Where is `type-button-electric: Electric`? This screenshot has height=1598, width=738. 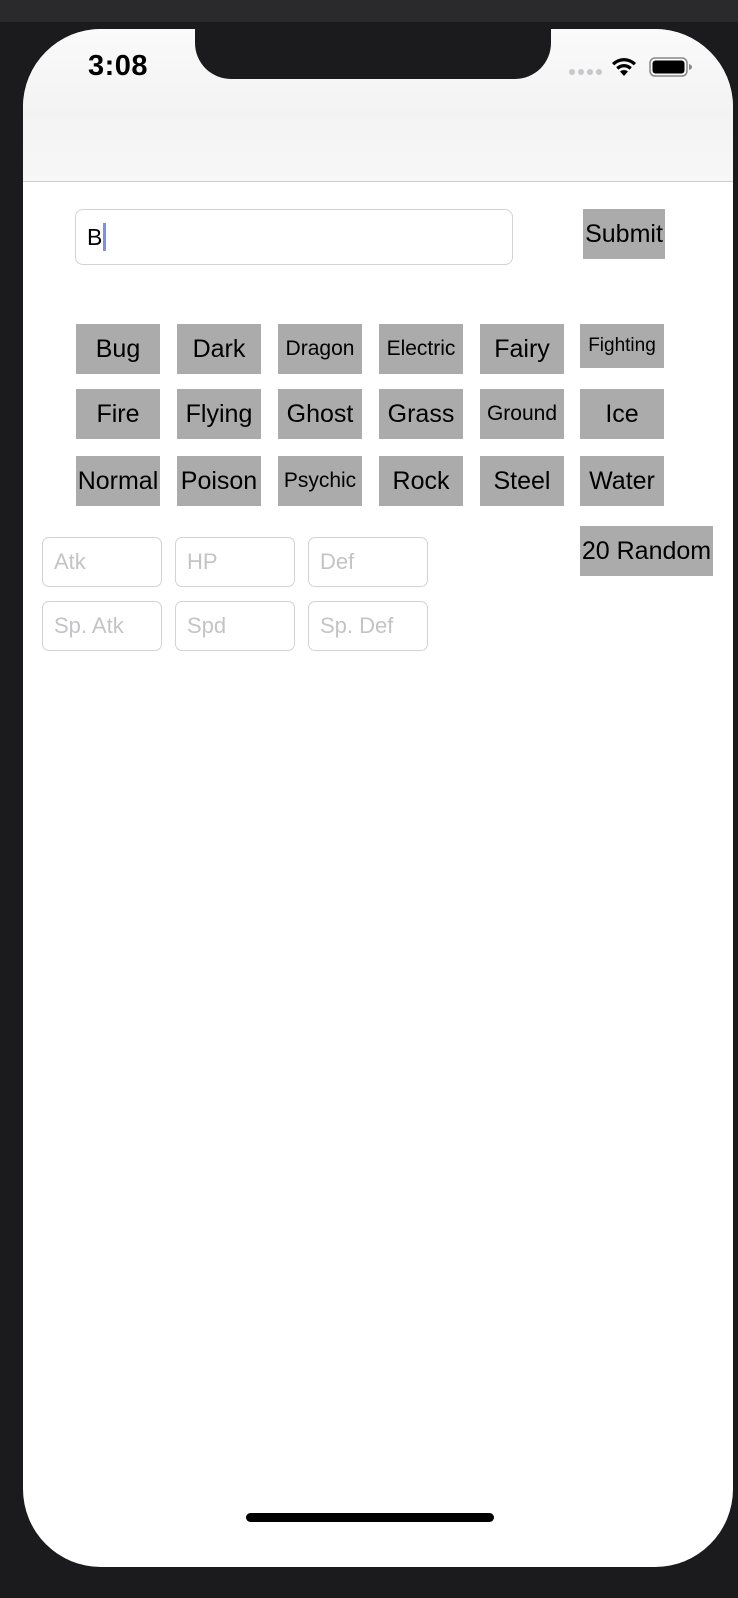
type-button-electric: Electric is located at coordinates (421, 349).